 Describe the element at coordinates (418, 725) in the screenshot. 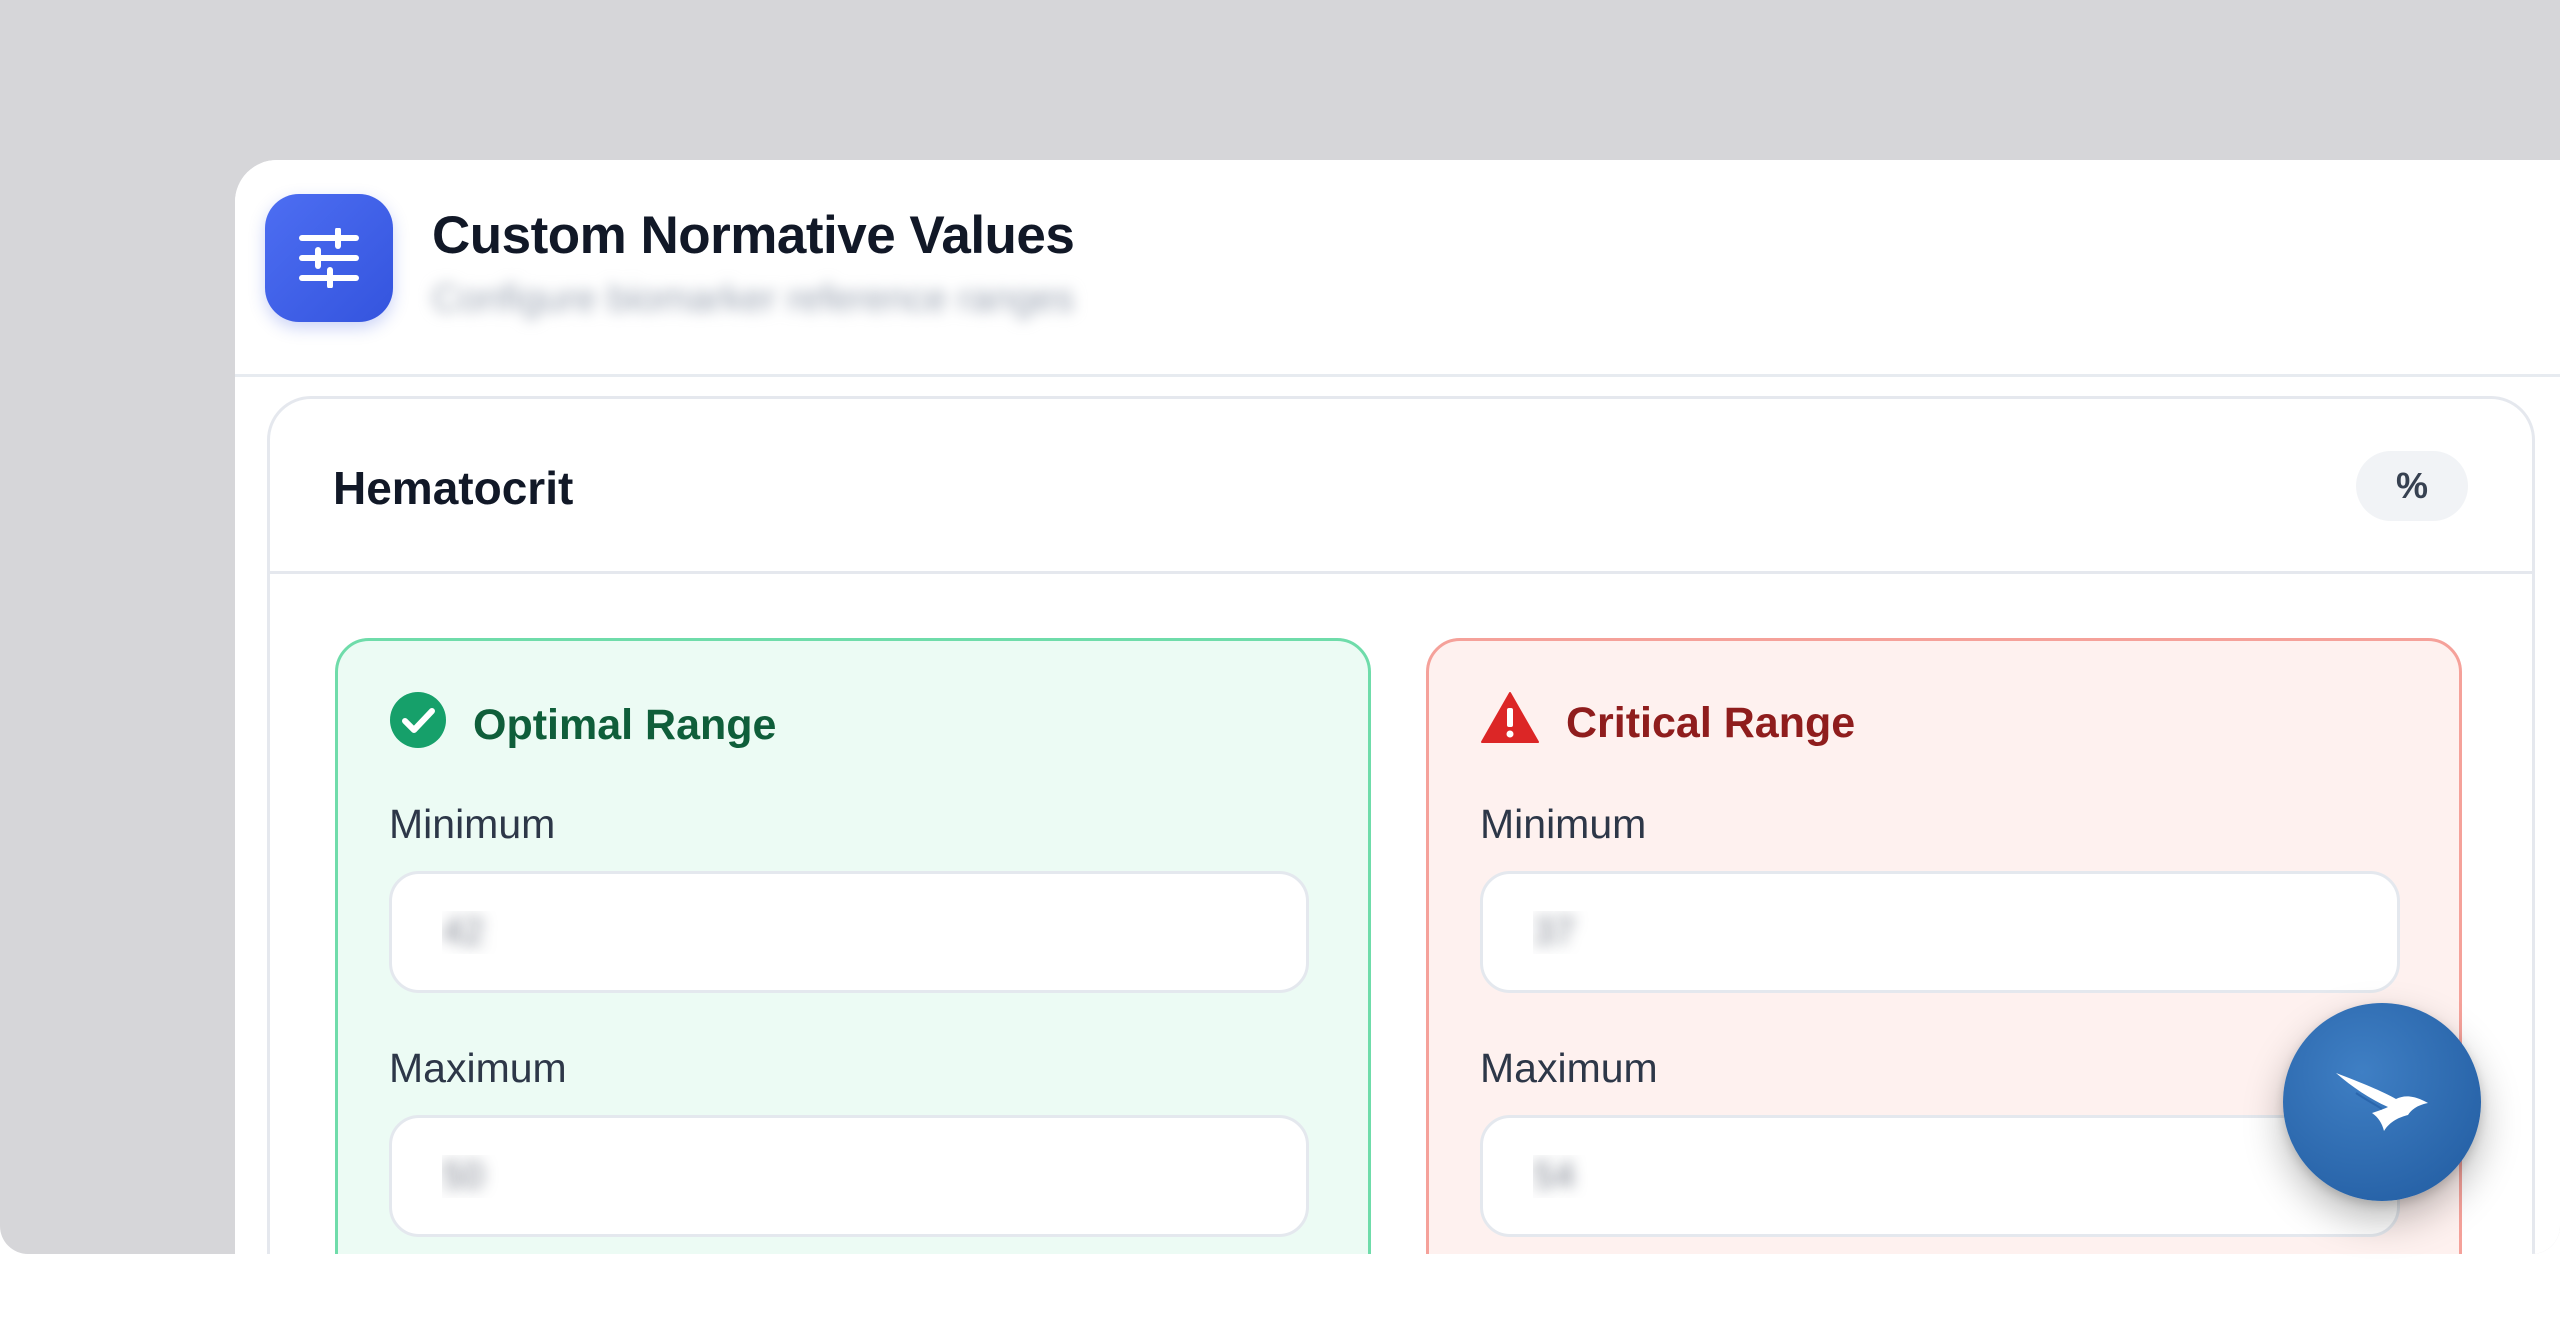

I see `check-circle-icon` at that location.